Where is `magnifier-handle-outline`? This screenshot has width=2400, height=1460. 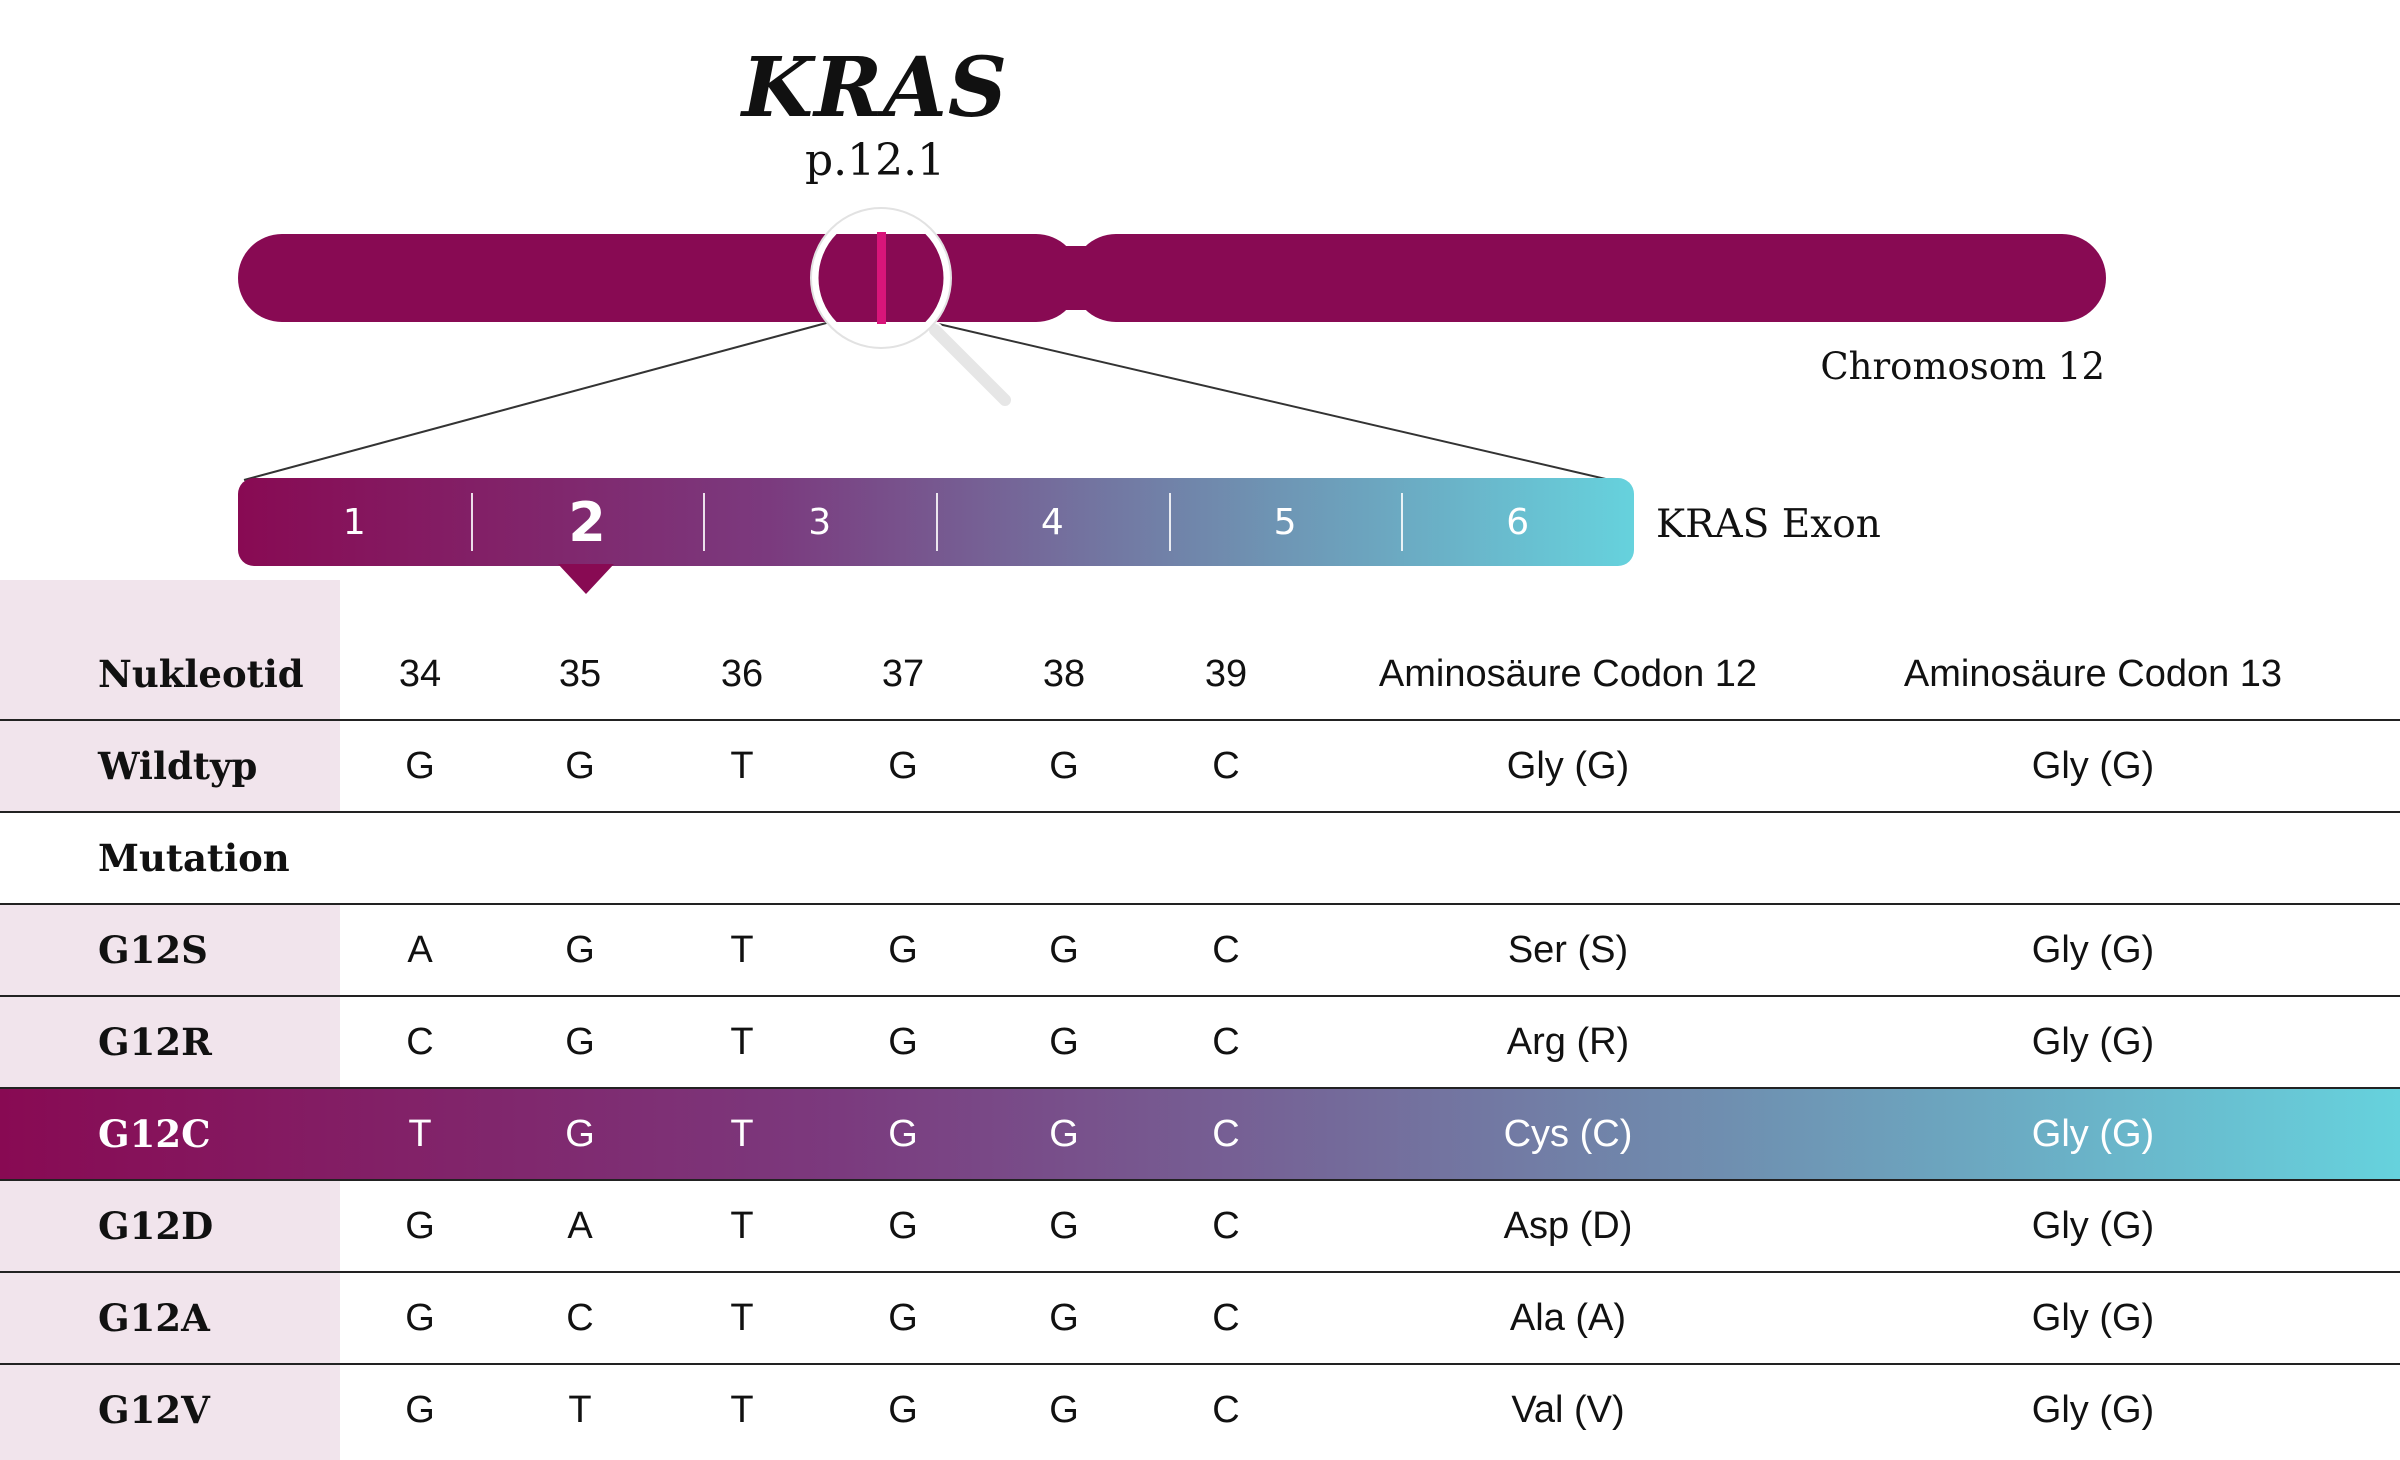
magnifier-handle-outline is located at coordinates (970, 365).